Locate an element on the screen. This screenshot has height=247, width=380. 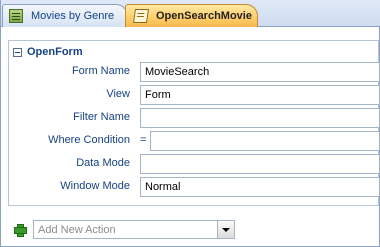
argument-row-data-mode: Data Mode is located at coordinates (194, 164).